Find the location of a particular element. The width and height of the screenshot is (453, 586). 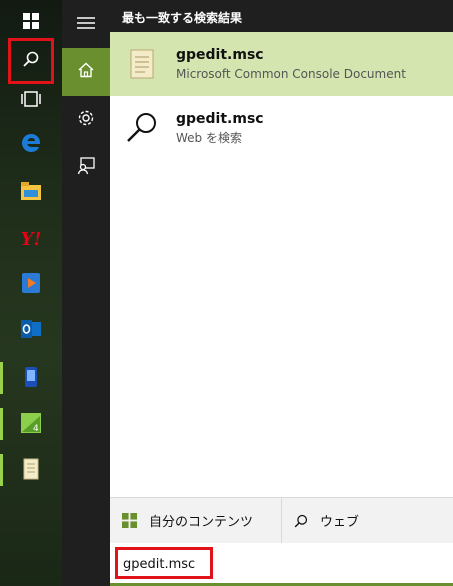

edge-icon is located at coordinates (31, 145).